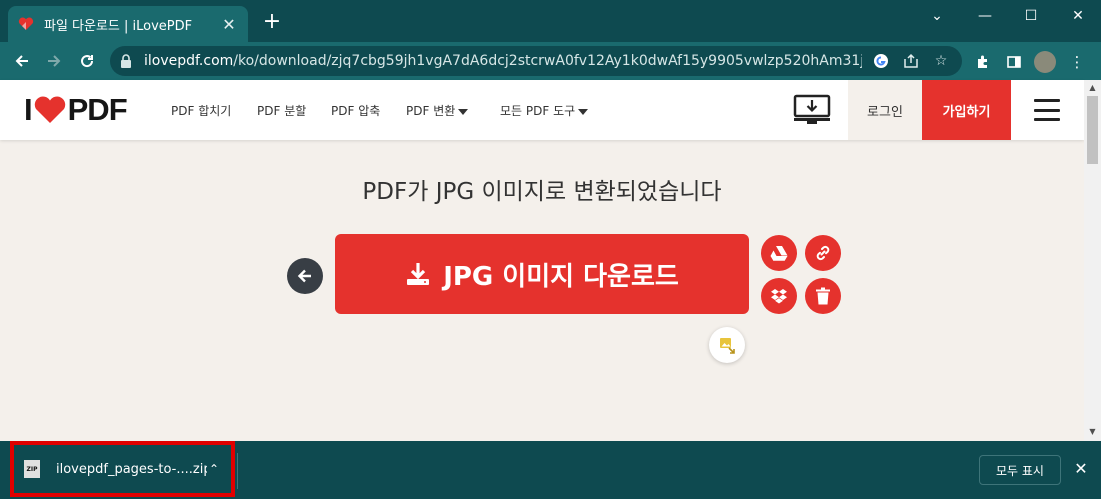 The height and width of the screenshot is (499, 1101). What do you see at coordinates (1078, 16) in the screenshot?
I see `window-close-icon: ✕` at bounding box center [1078, 16].